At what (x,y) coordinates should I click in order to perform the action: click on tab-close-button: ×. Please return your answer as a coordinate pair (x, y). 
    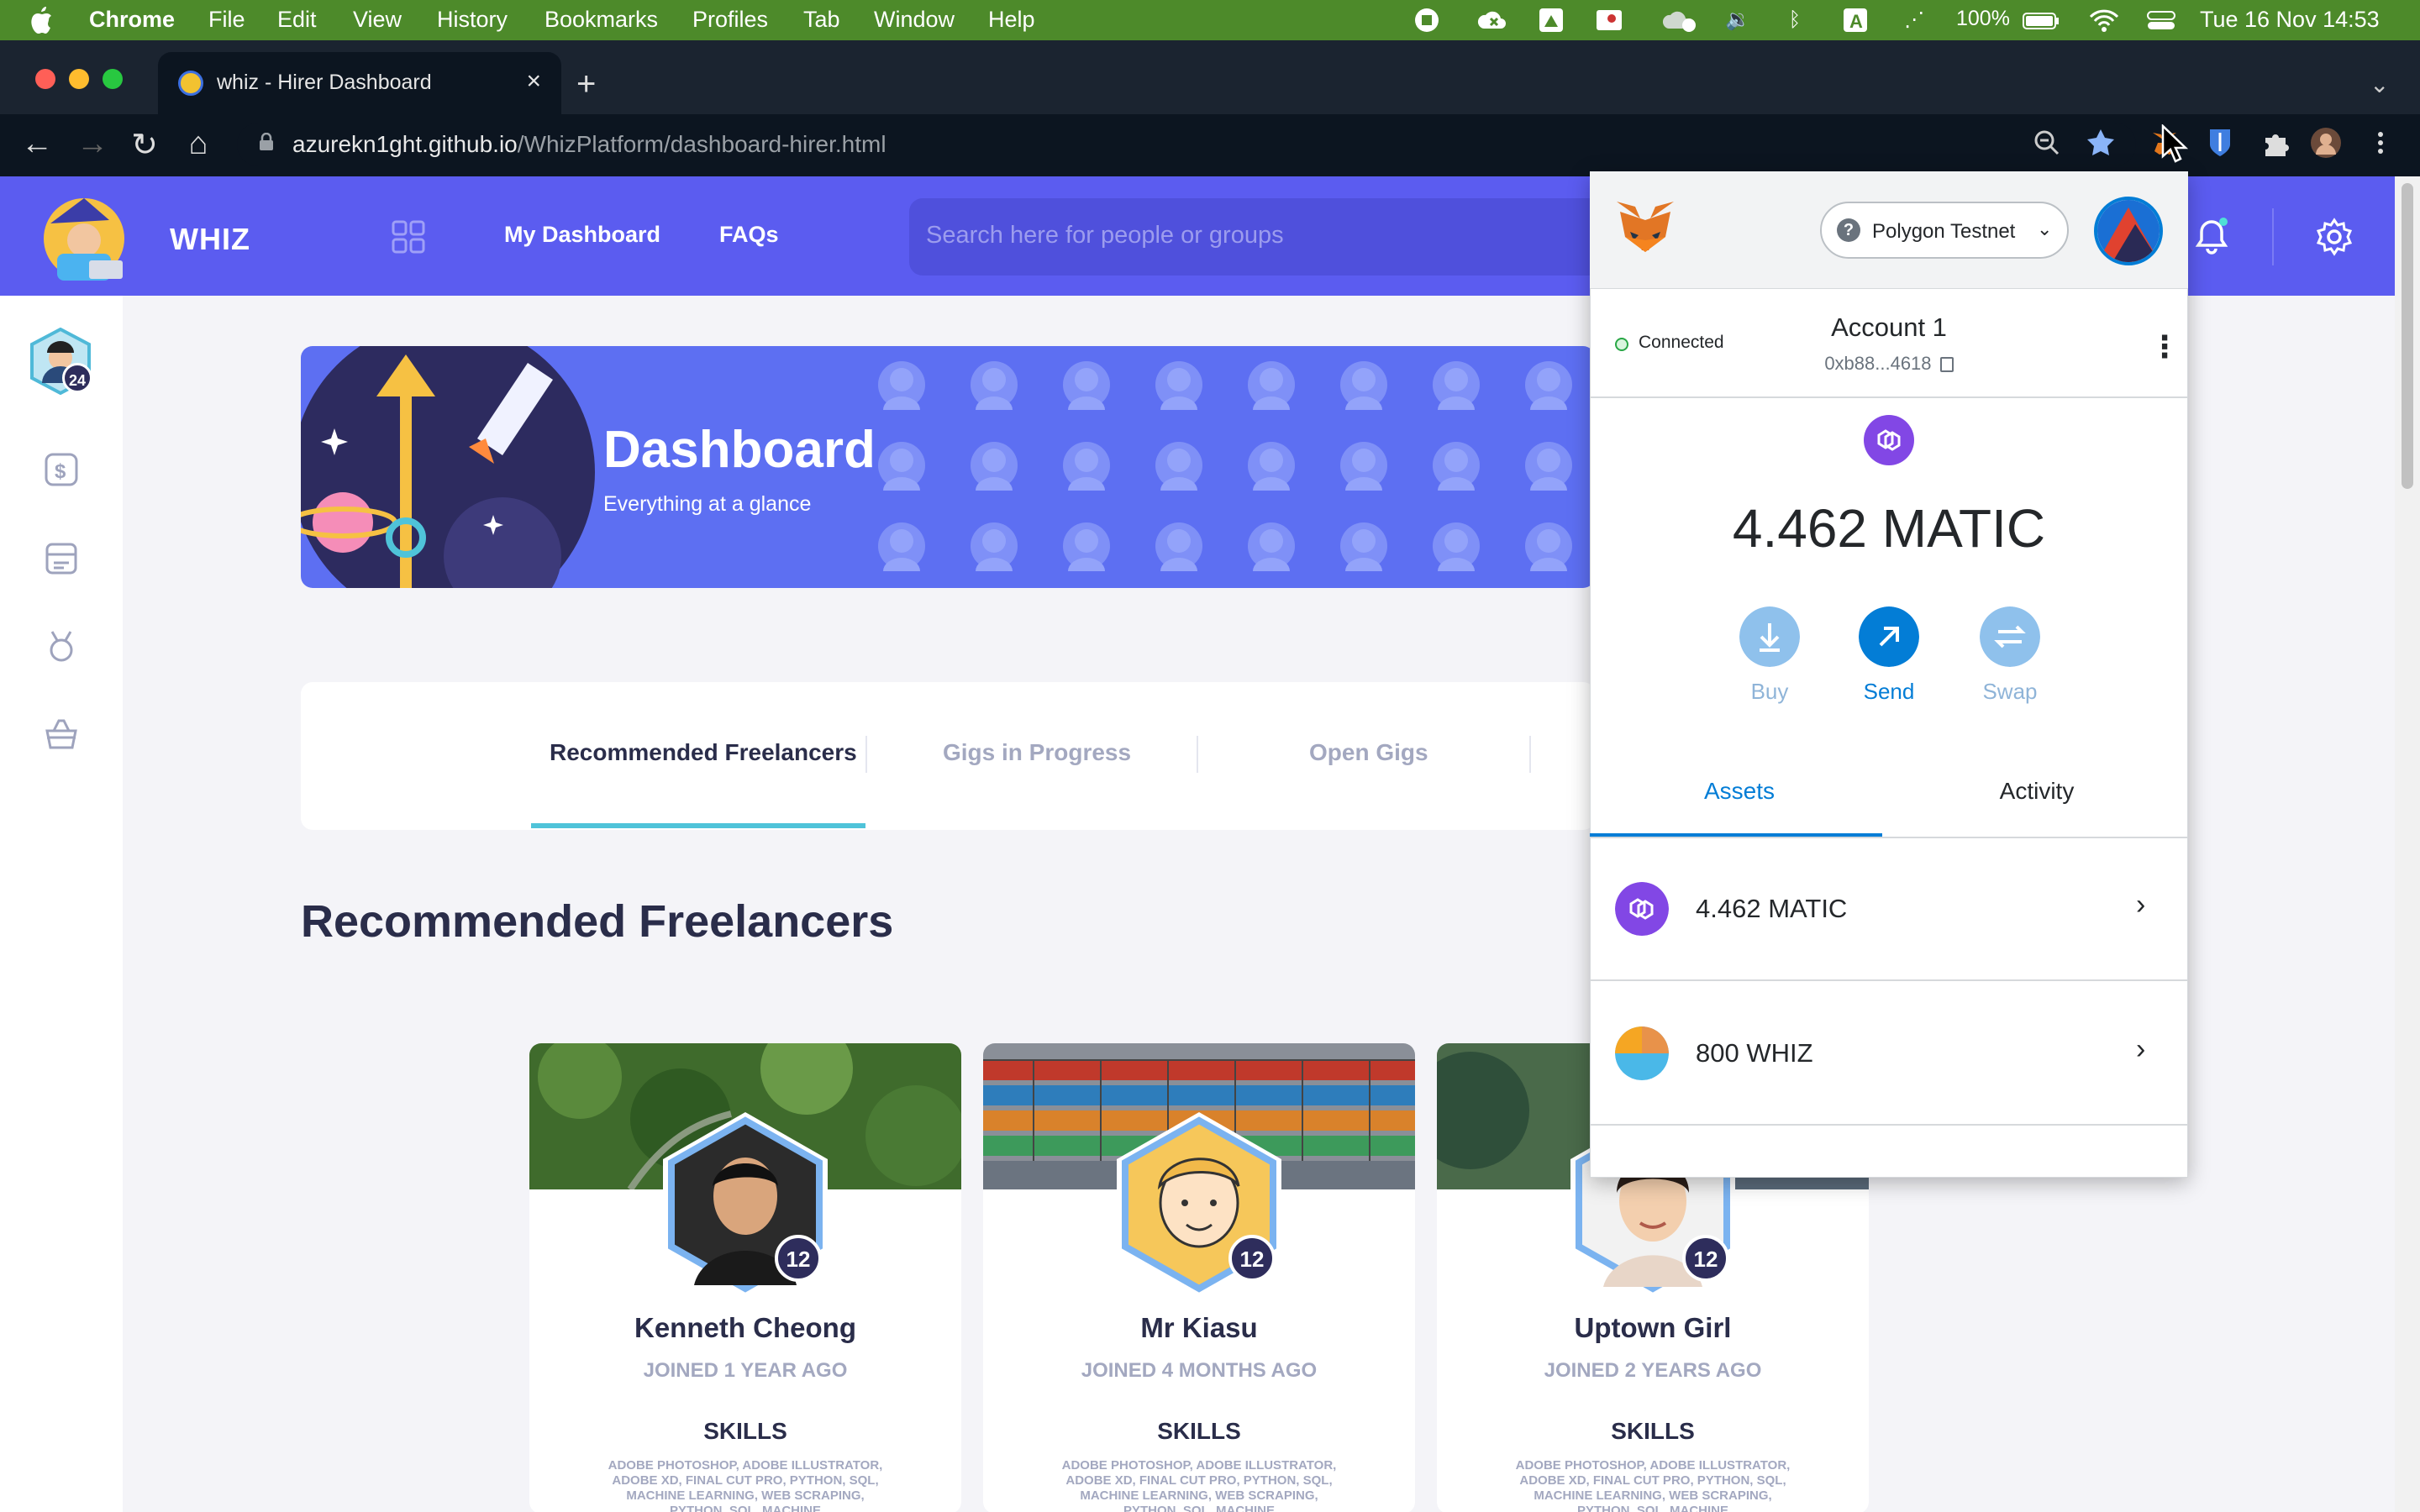
    Looking at the image, I should click on (533, 81).